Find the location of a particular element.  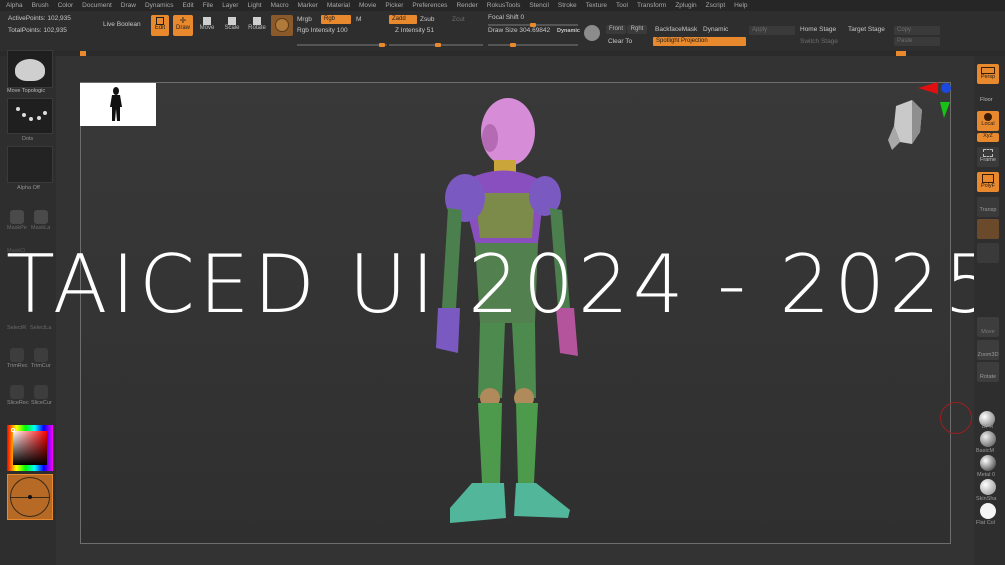

slice-rect-icon is located at coordinates (17, 392).